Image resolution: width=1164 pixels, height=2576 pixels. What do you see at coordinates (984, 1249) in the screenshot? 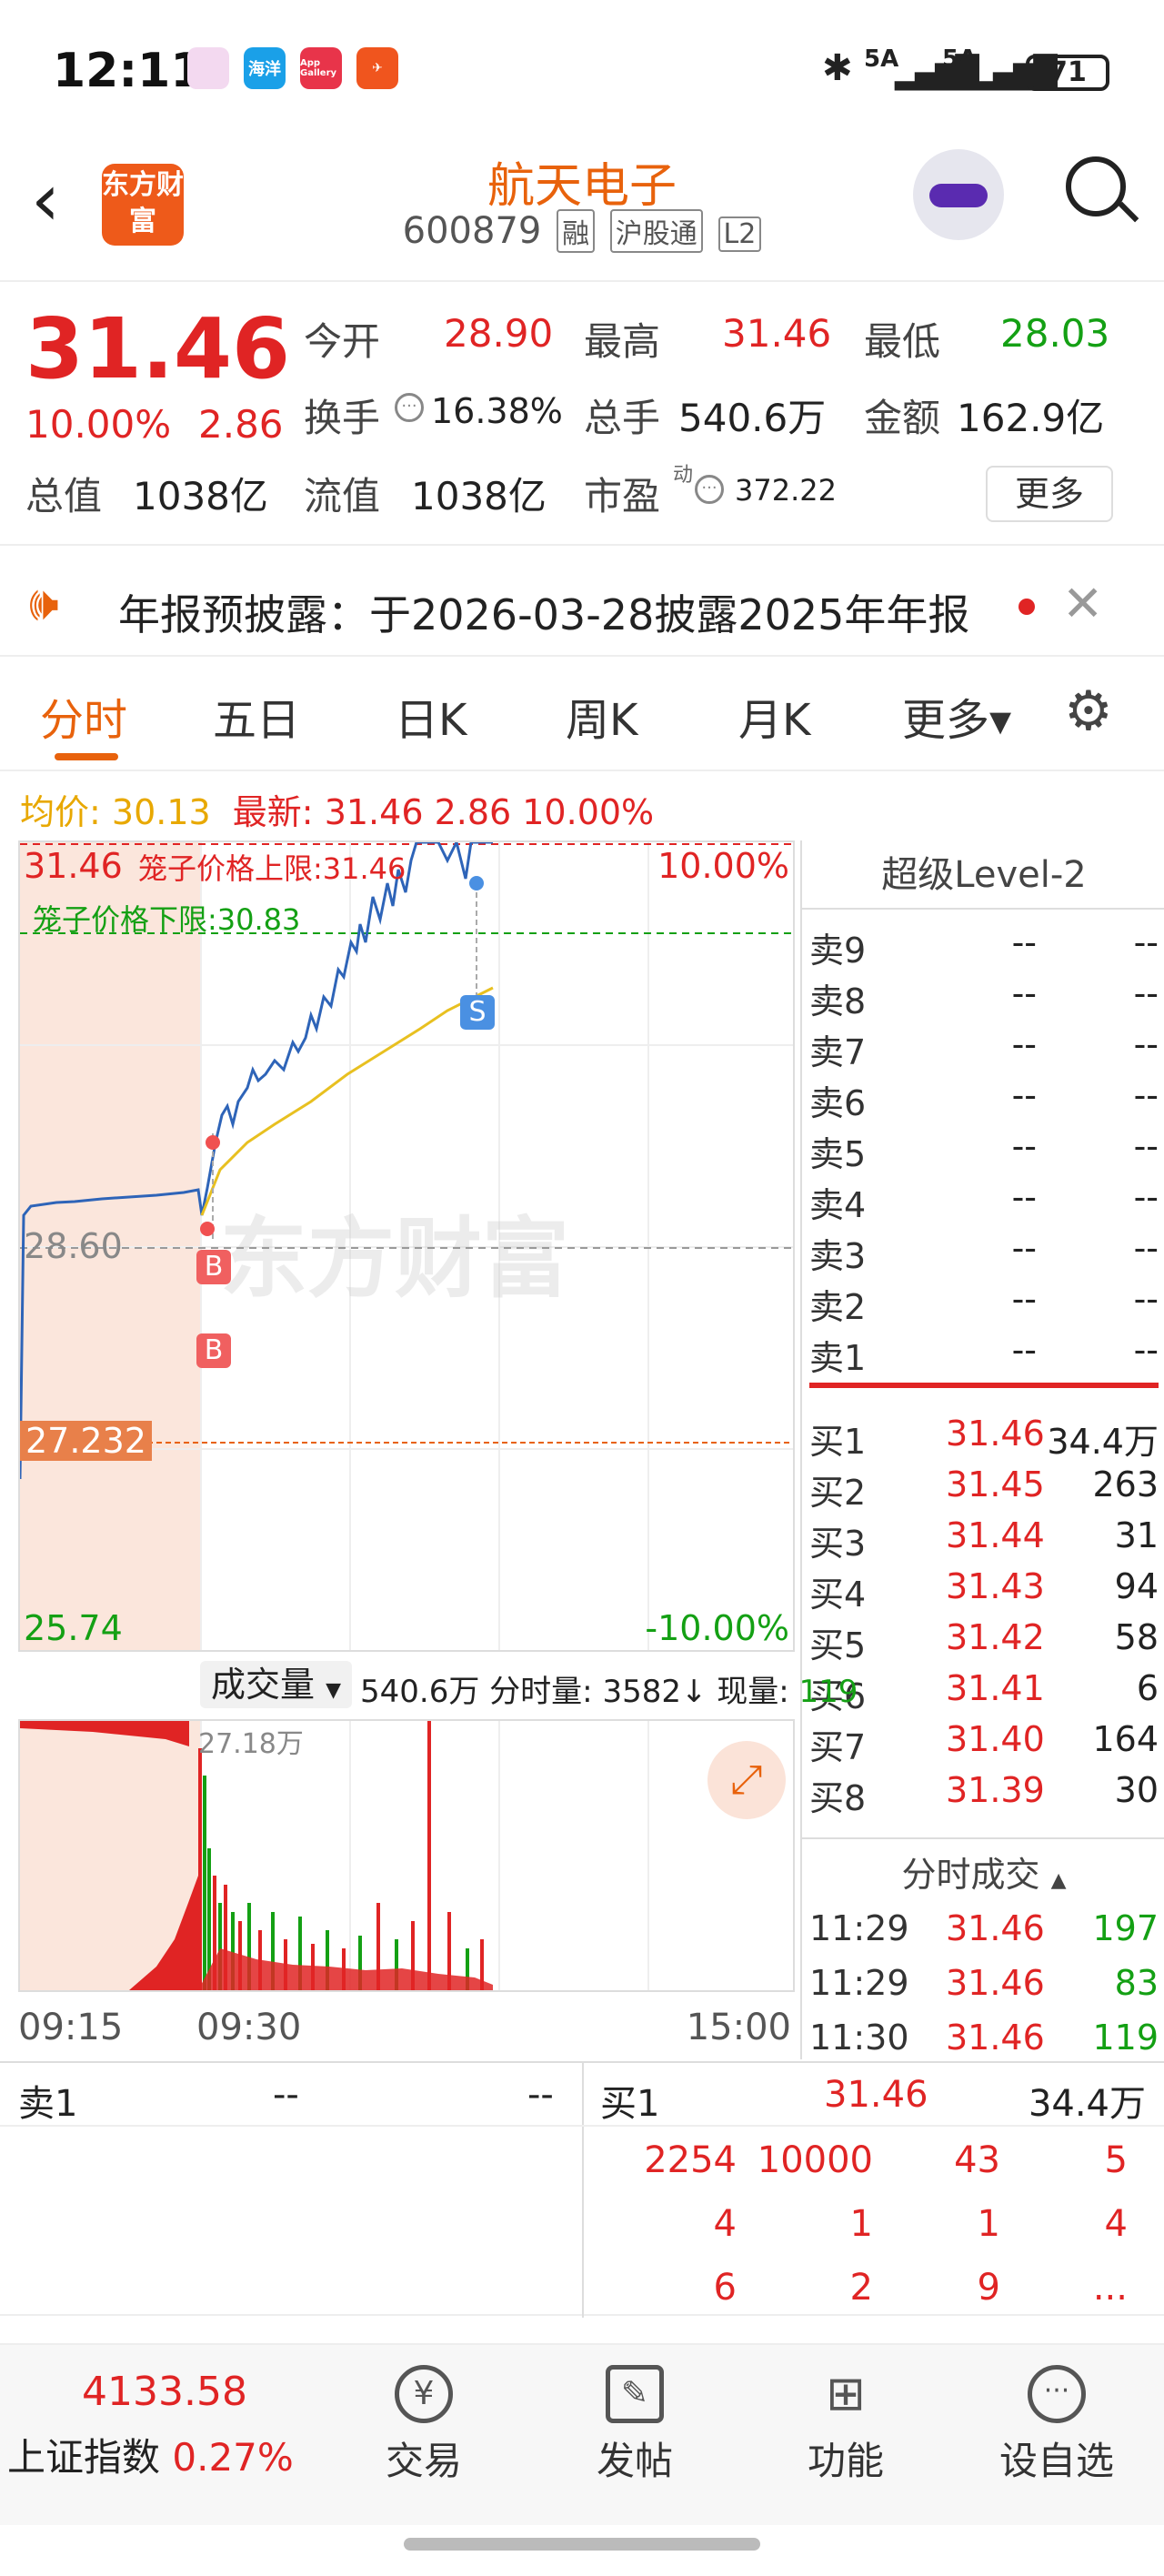
I see `ask-row: 卖3 -- --` at bounding box center [984, 1249].